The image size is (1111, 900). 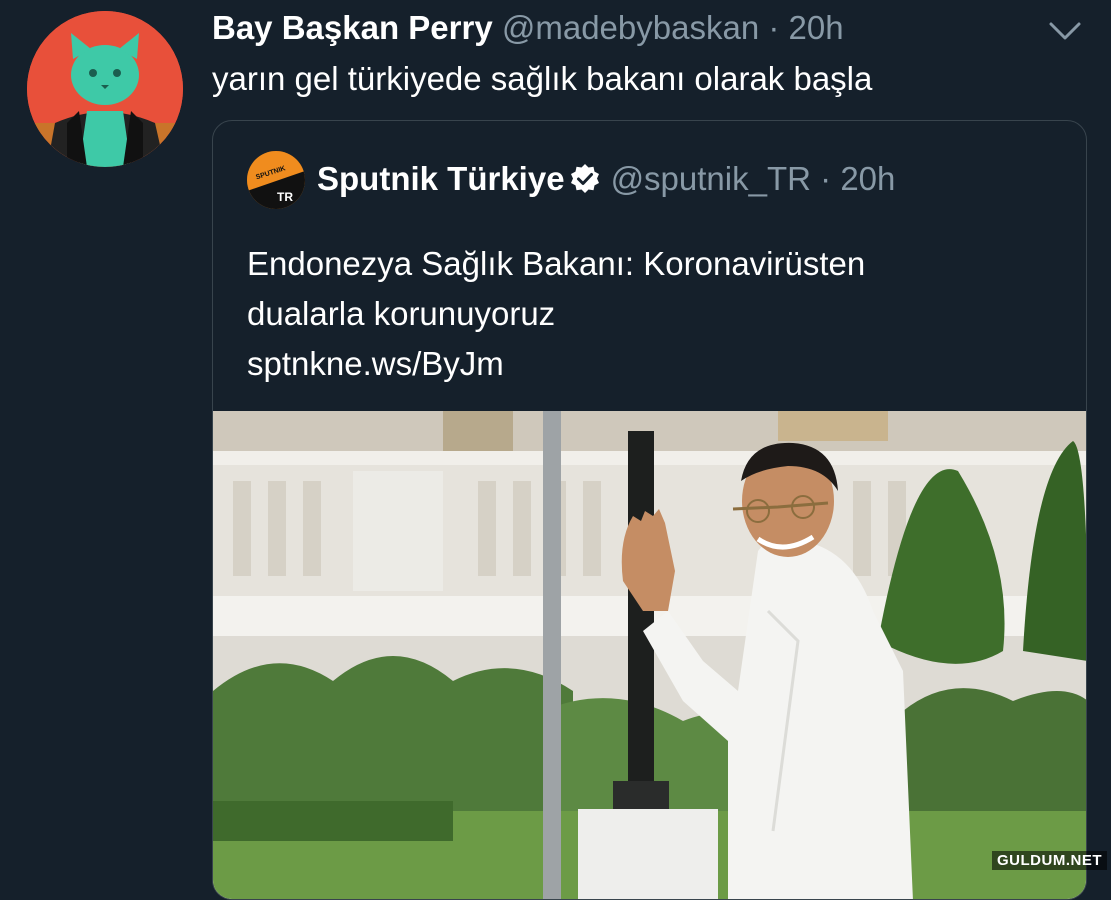 What do you see at coordinates (867, 178) in the screenshot?
I see `quoted-time: 20h` at bounding box center [867, 178].